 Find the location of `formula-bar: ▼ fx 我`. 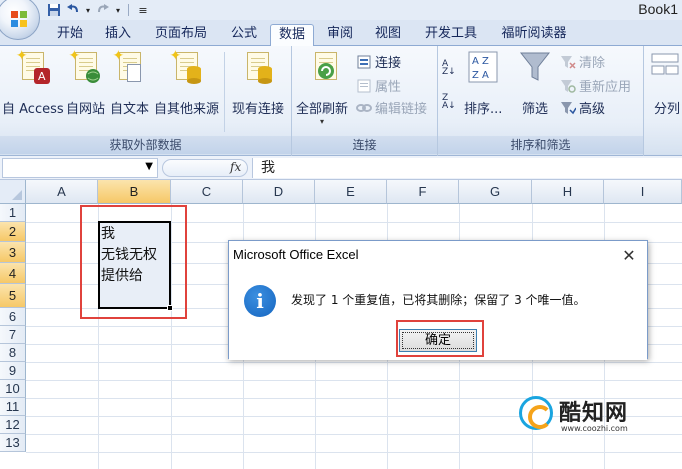

formula-bar: ▼ fx 我 is located at coordinates (341, 168).